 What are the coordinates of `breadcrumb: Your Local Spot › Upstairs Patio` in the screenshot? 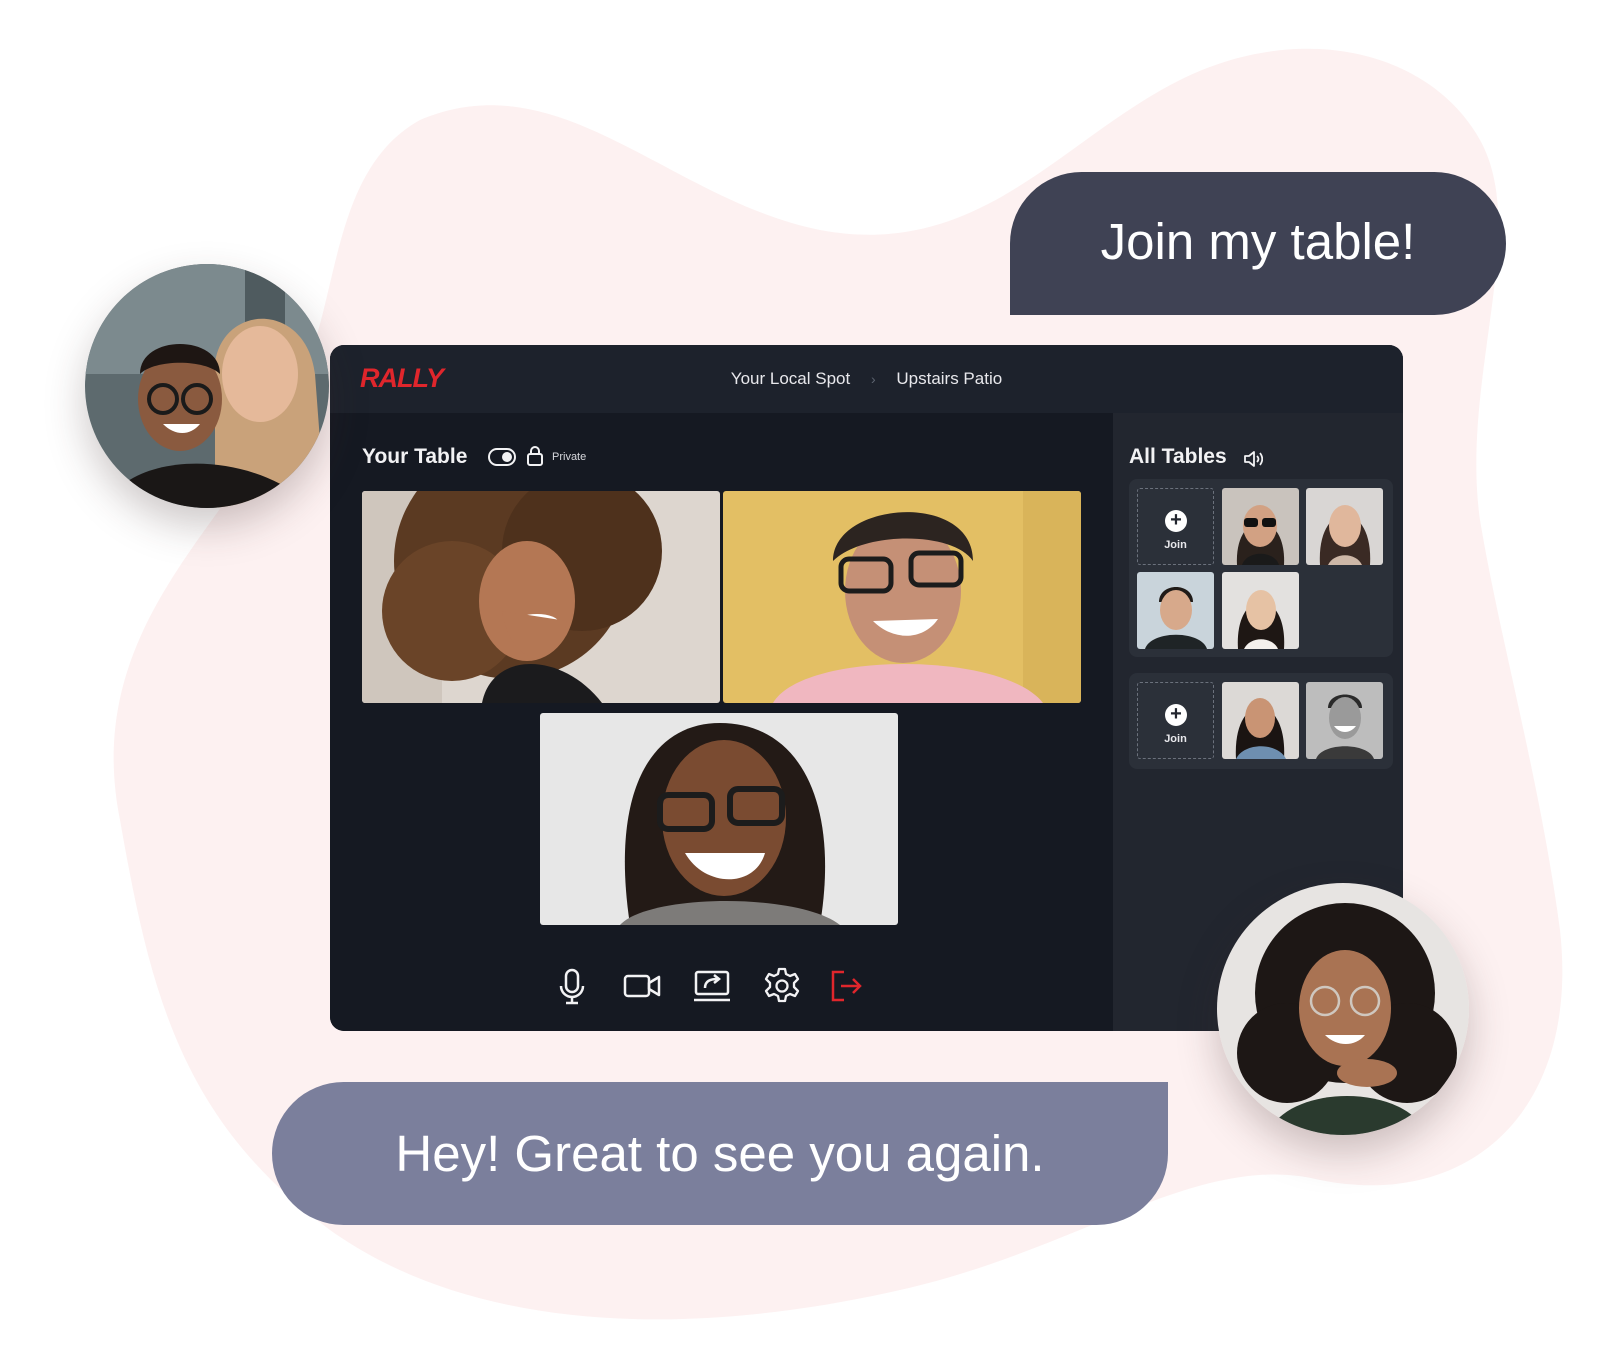 It's located at (866, 379).